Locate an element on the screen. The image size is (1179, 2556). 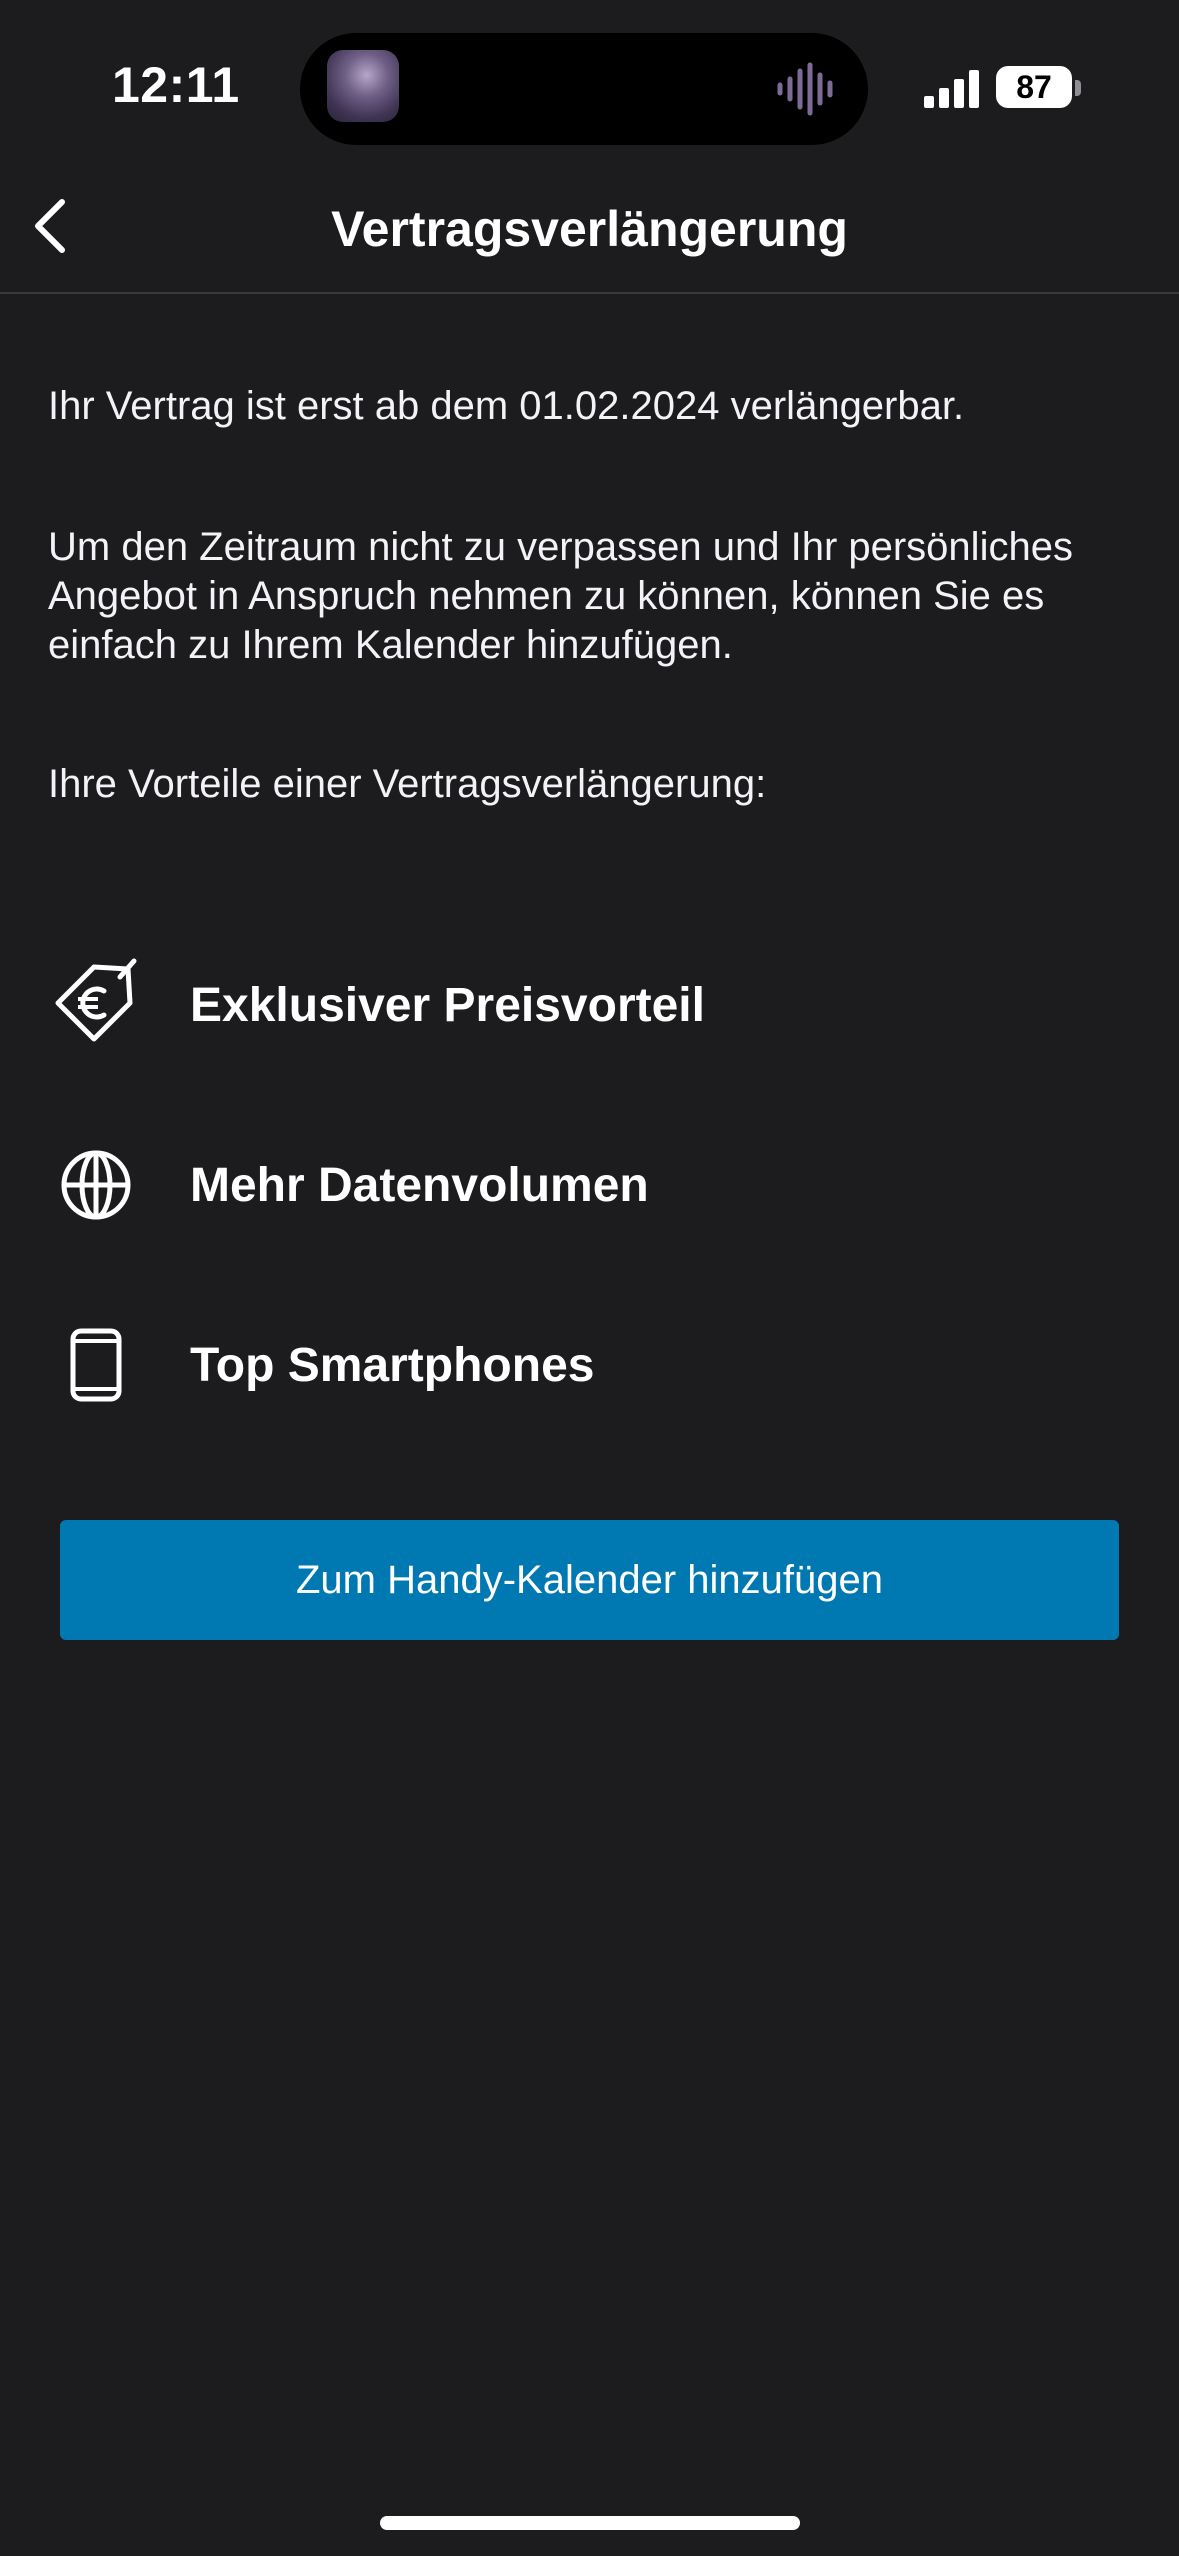
benefit-label: Exklusiver Preisvorteil is located at coordinates (447, 1005).